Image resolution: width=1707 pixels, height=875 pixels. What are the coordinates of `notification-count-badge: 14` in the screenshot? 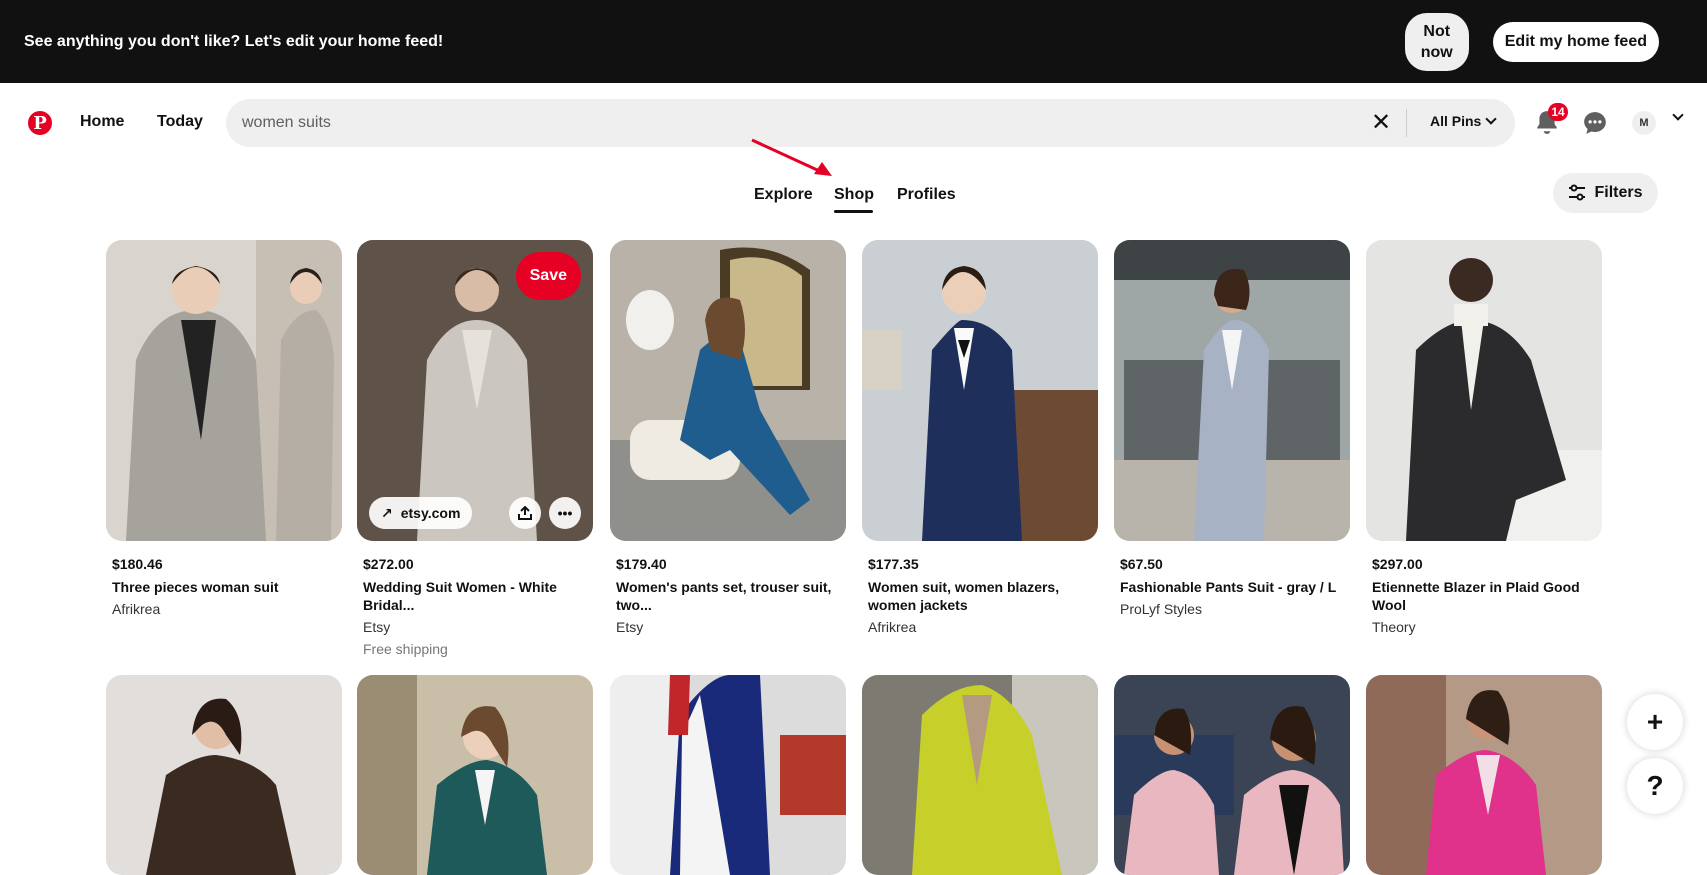 It's located at (1558, 112).